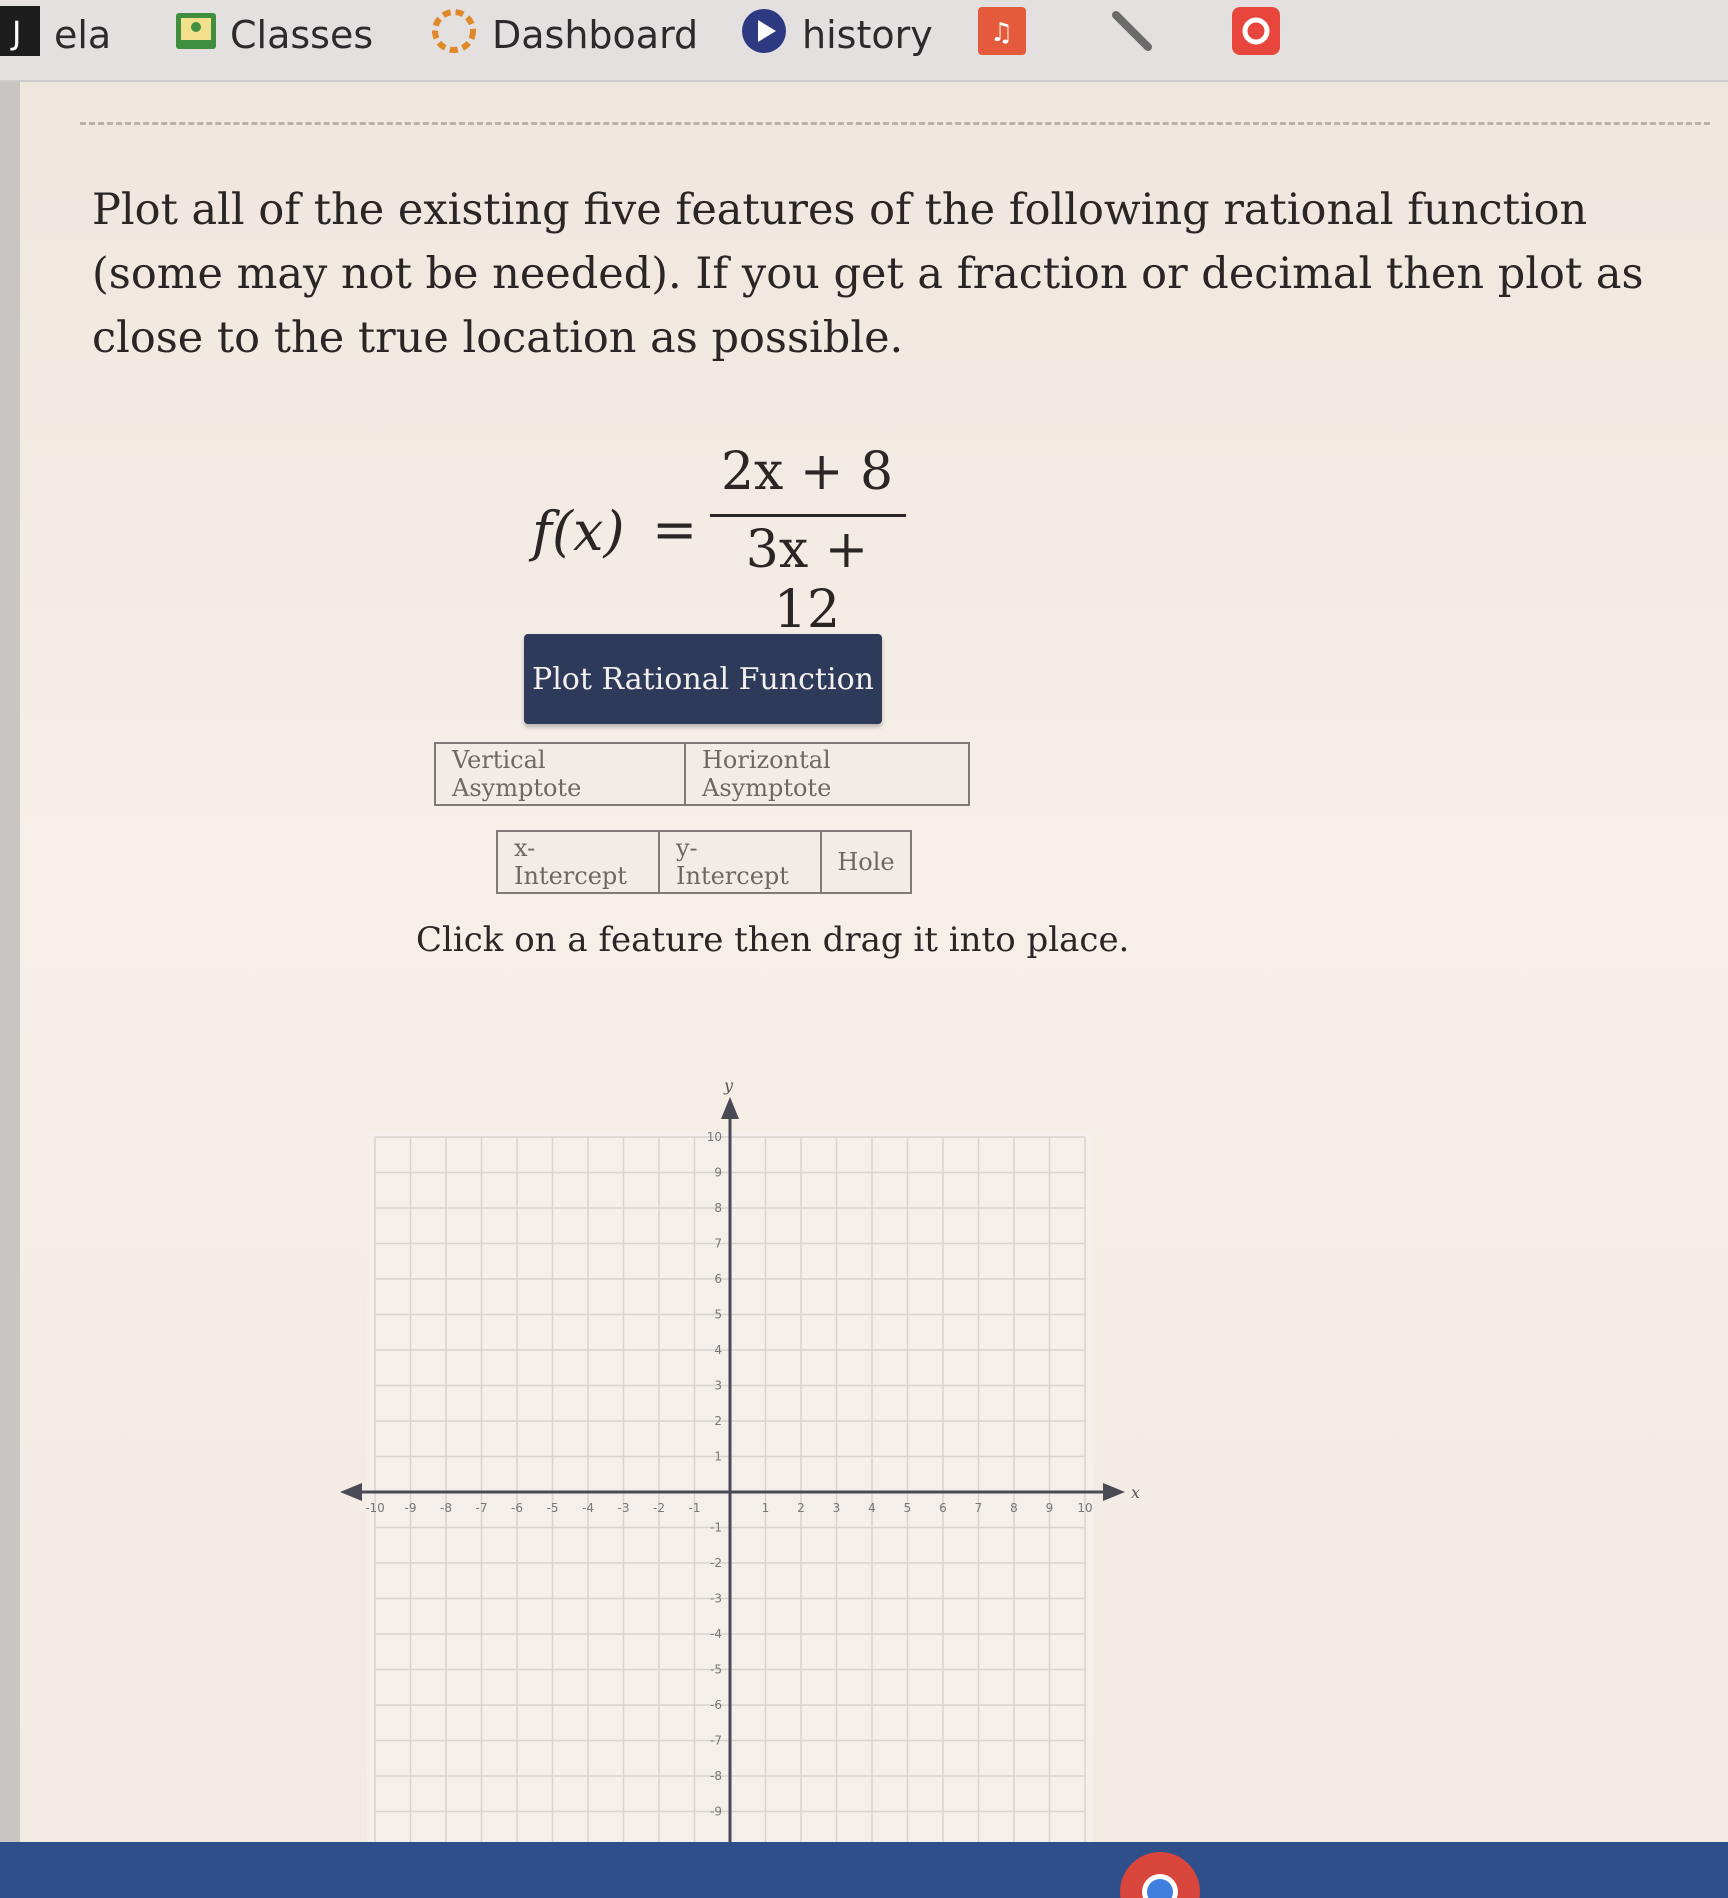 The height and width of the screenshot is (1898, 1728). I want to click on bookmark-pencil, so click(1139, 35).